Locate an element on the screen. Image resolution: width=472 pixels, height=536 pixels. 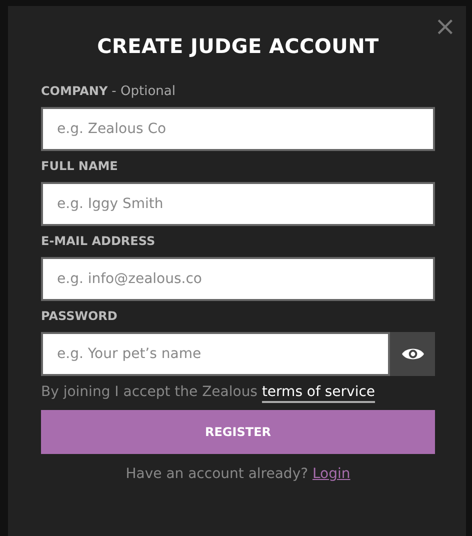
password-field: e.g. Your pet’s name is located at coordinates (215, 354).